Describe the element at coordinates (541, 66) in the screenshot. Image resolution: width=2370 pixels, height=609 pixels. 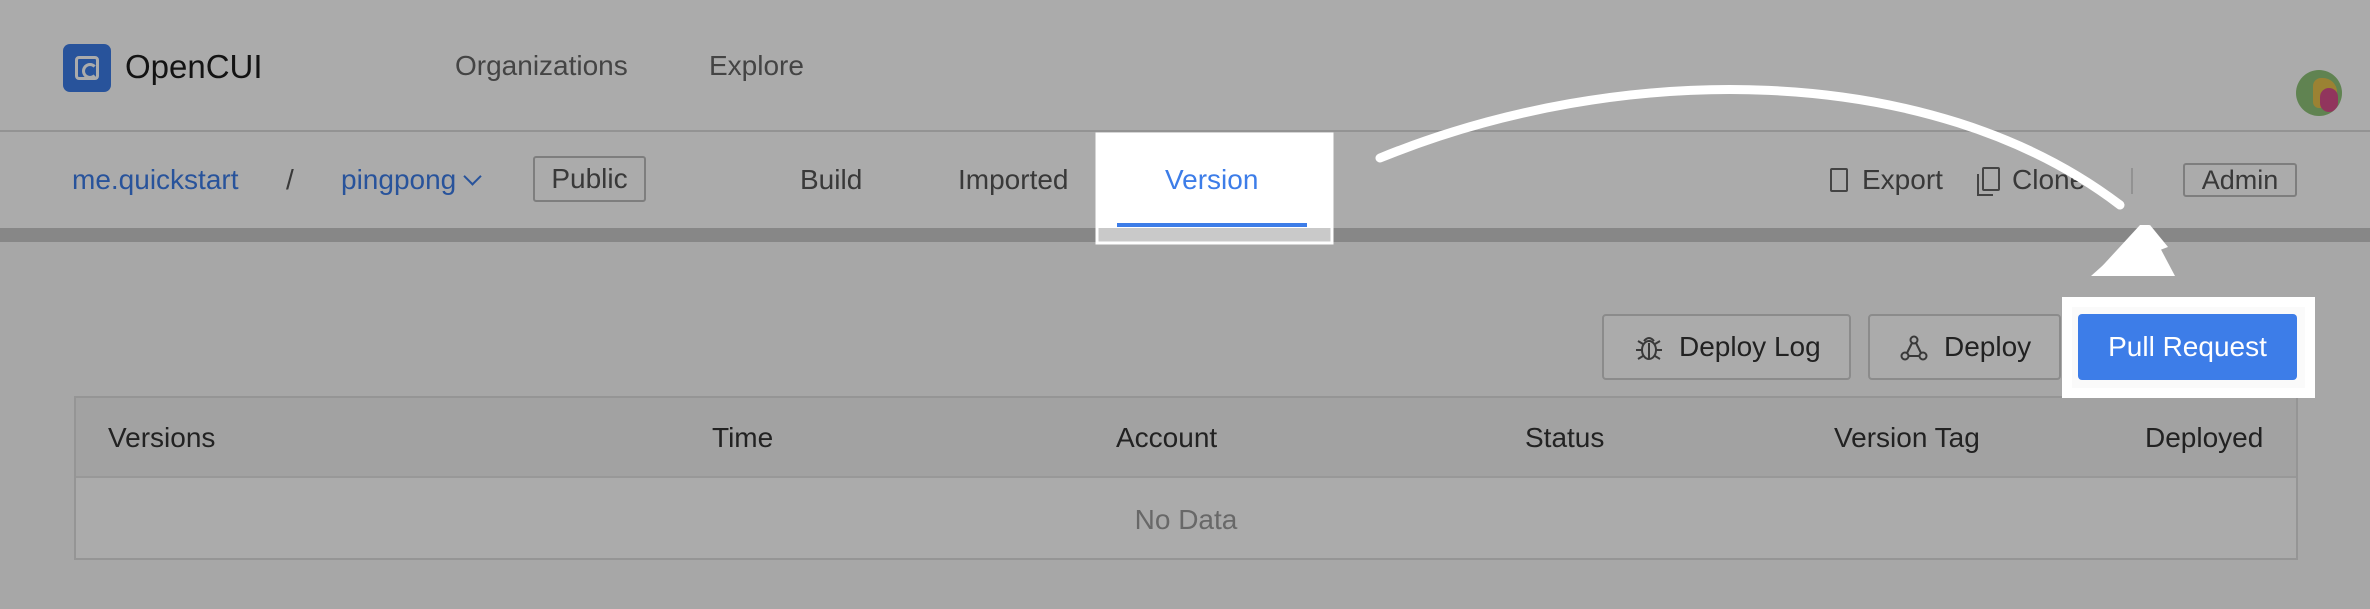
I see `nav-organizations: Organizations` at that location.